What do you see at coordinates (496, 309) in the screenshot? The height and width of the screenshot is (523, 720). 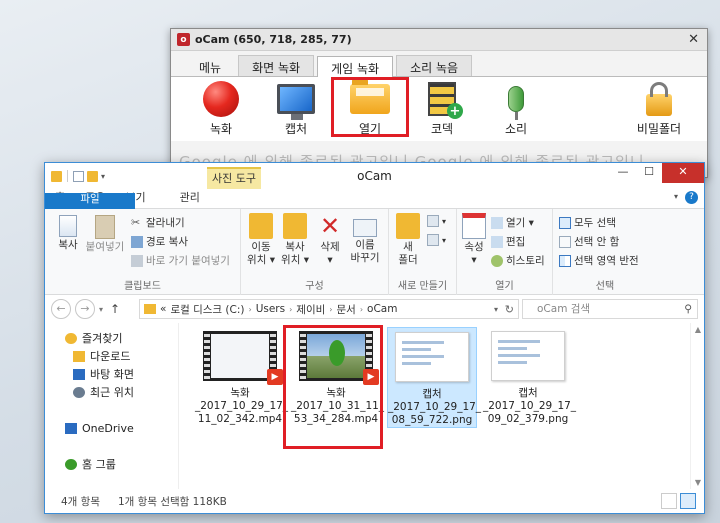 I see `address-dropdown-icon: ▾` at bounding box center [496, 309].